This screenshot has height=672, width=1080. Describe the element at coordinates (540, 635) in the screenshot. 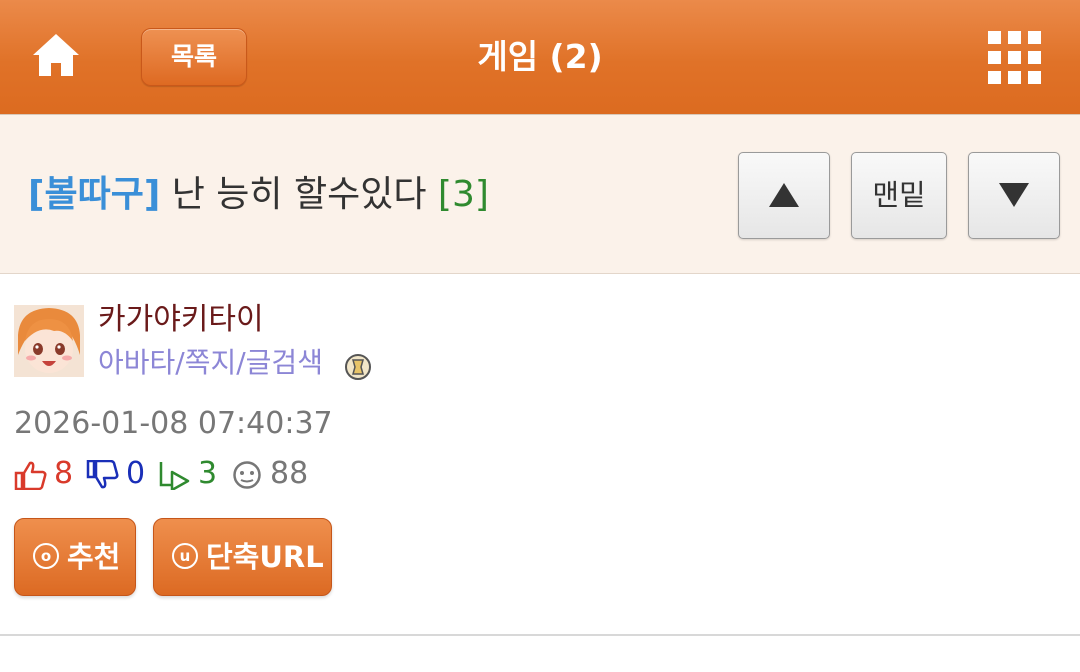

I see `section-divider` at that location.